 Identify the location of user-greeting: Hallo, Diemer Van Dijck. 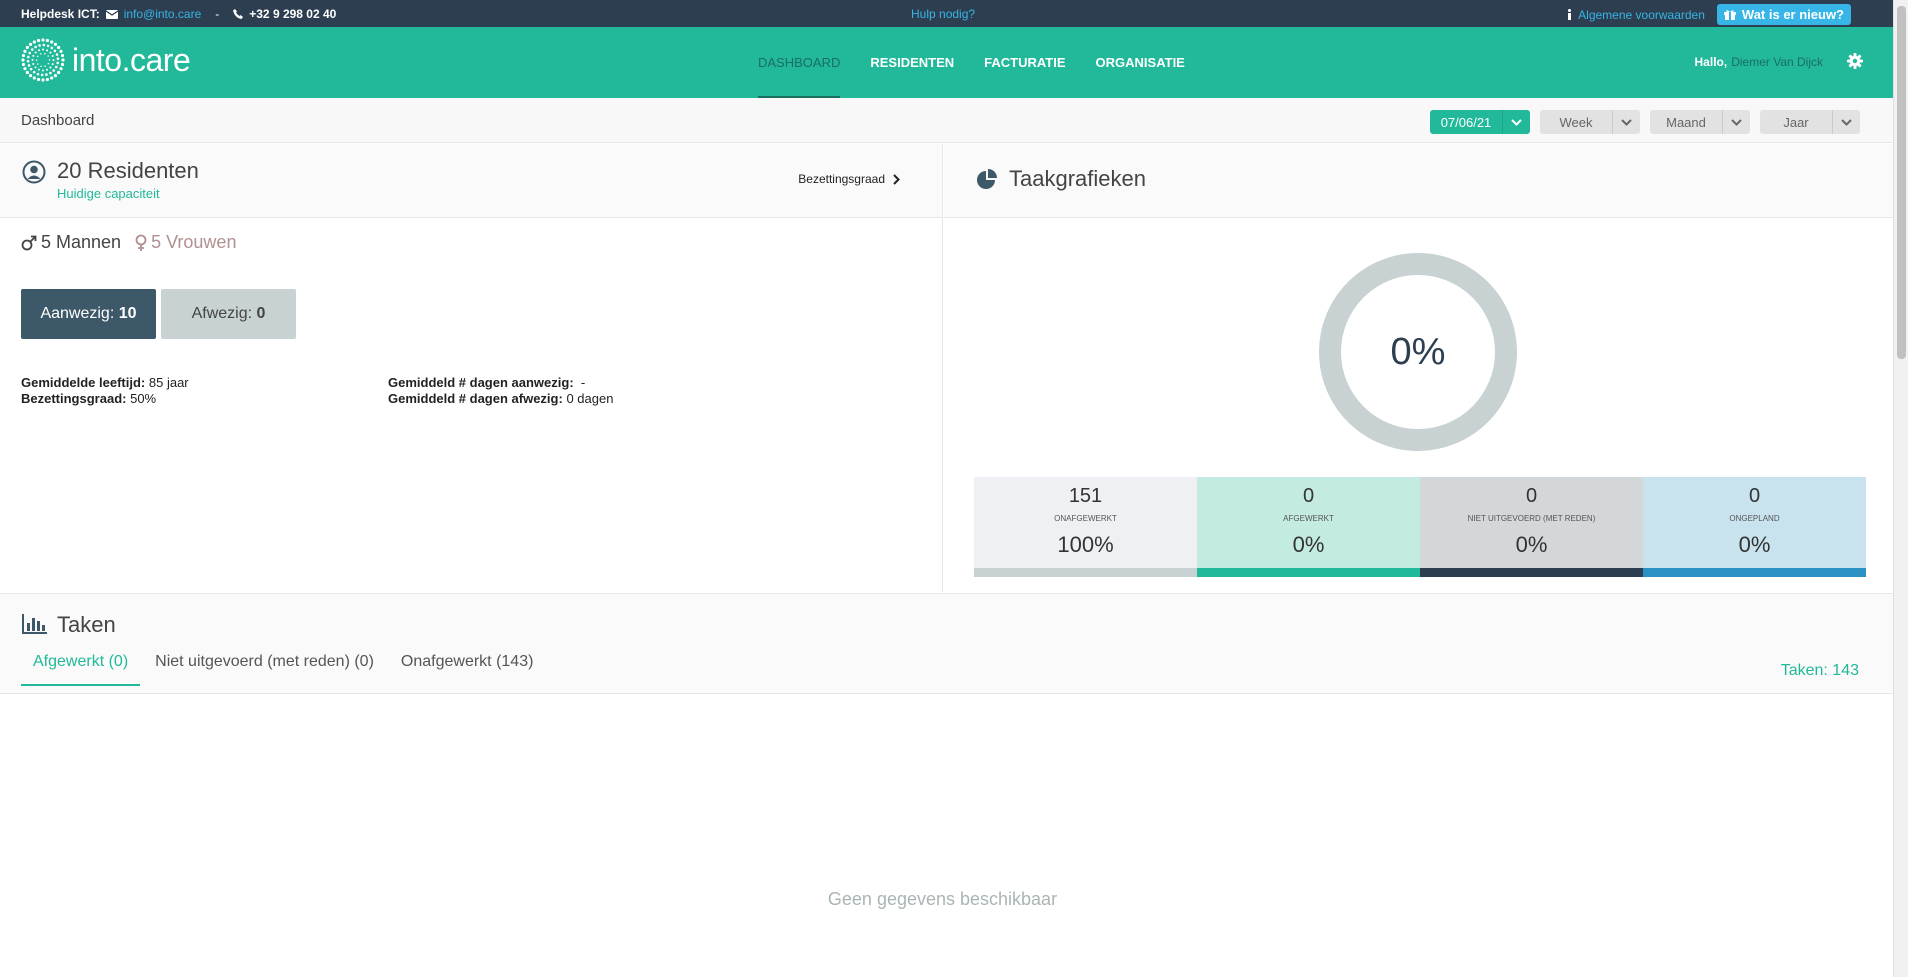
(1759, 62).